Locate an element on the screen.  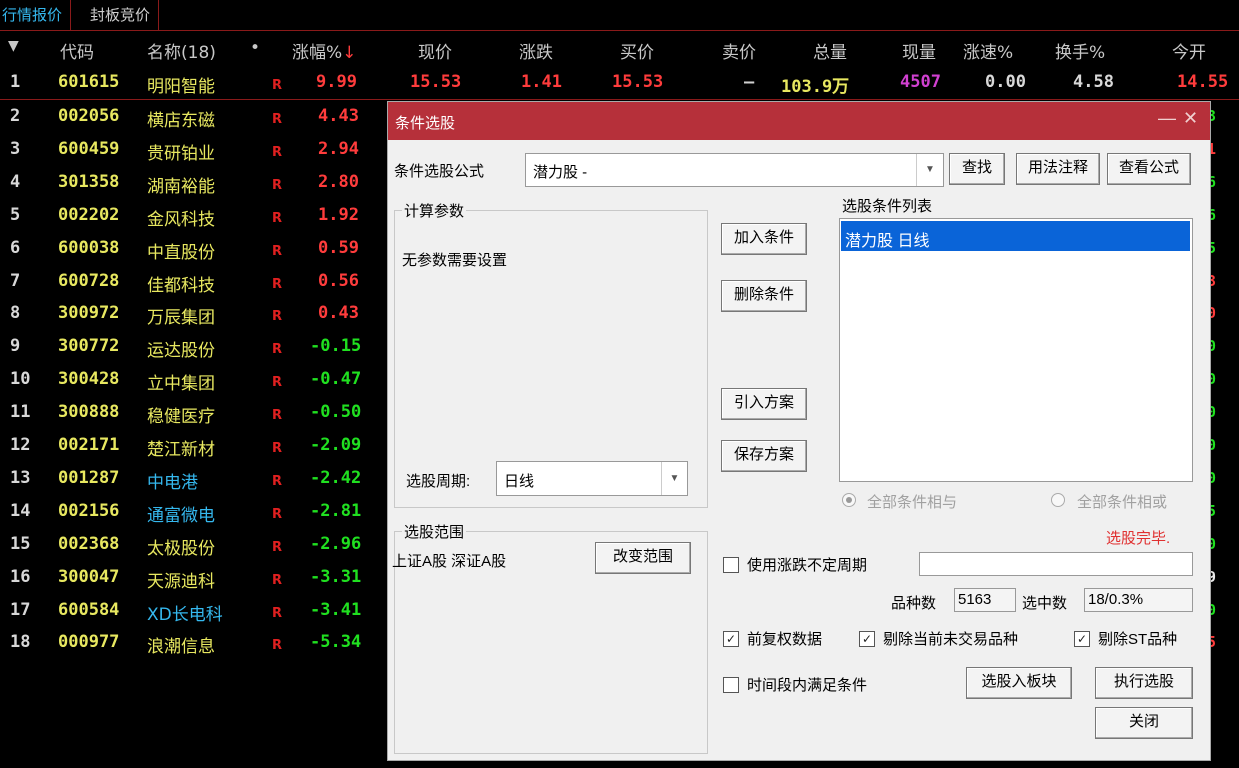
row-index: 5 is located at coordinates (15, 214).